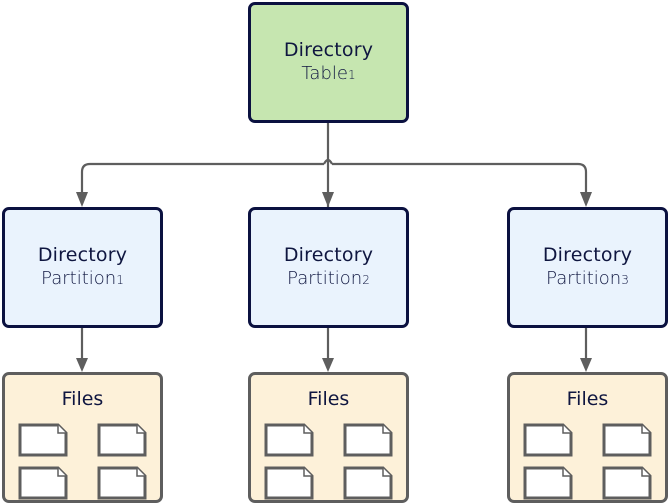 The height and width of the screenshot is (504, 668). What do you see at coordinates (328, 62) in the screenshot?
I see `directory-table-node: Directory Table1` at bounding box center [328, 62].